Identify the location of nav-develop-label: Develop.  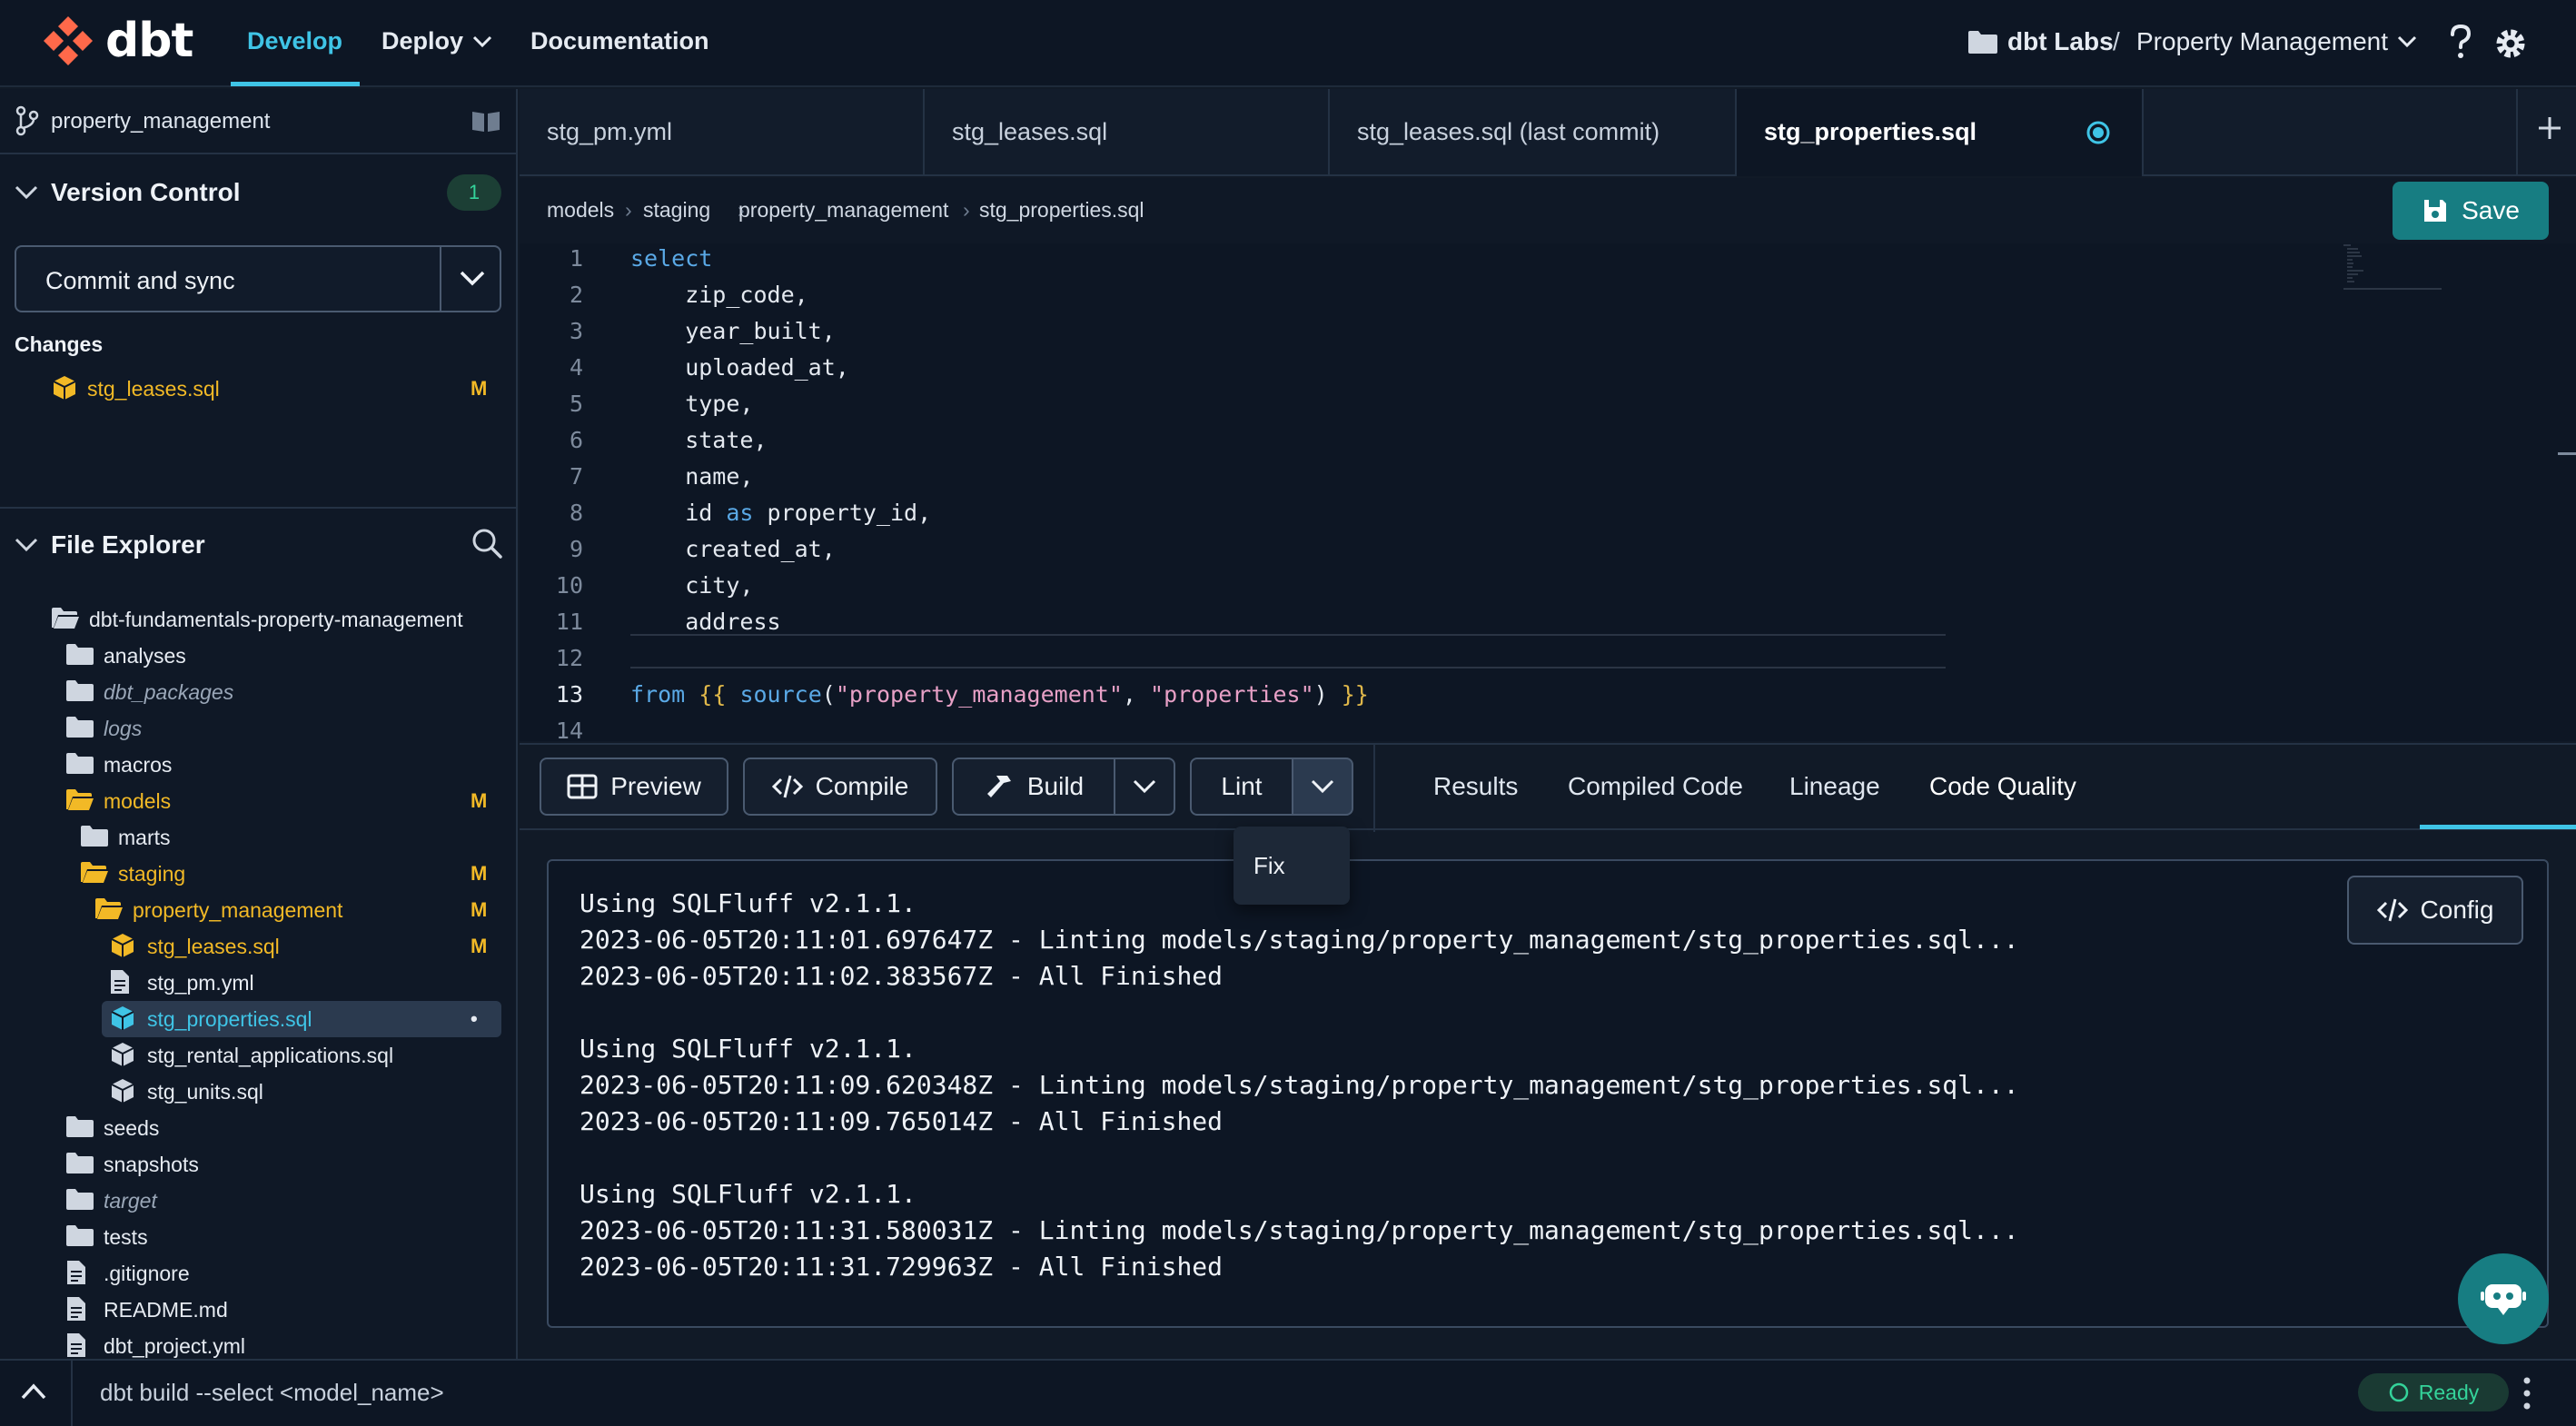
(295, 40).